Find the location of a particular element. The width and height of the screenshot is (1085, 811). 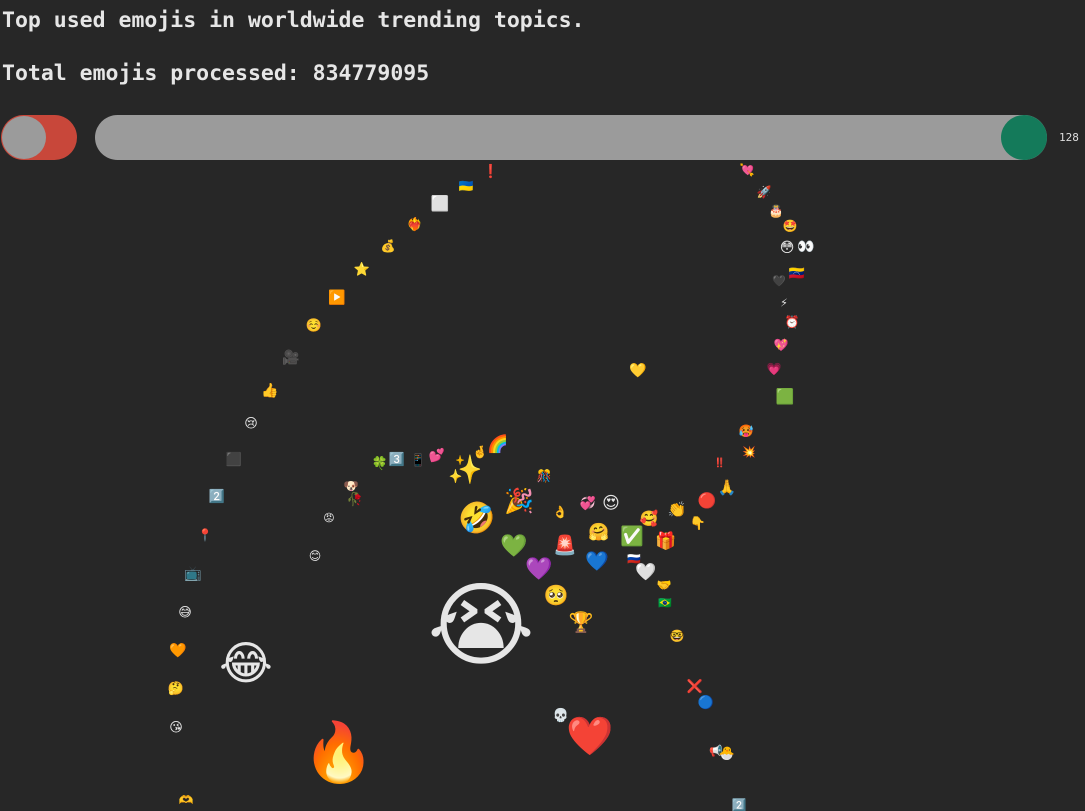

emoji-item: 🥵 is located at coordinates (746, 431).